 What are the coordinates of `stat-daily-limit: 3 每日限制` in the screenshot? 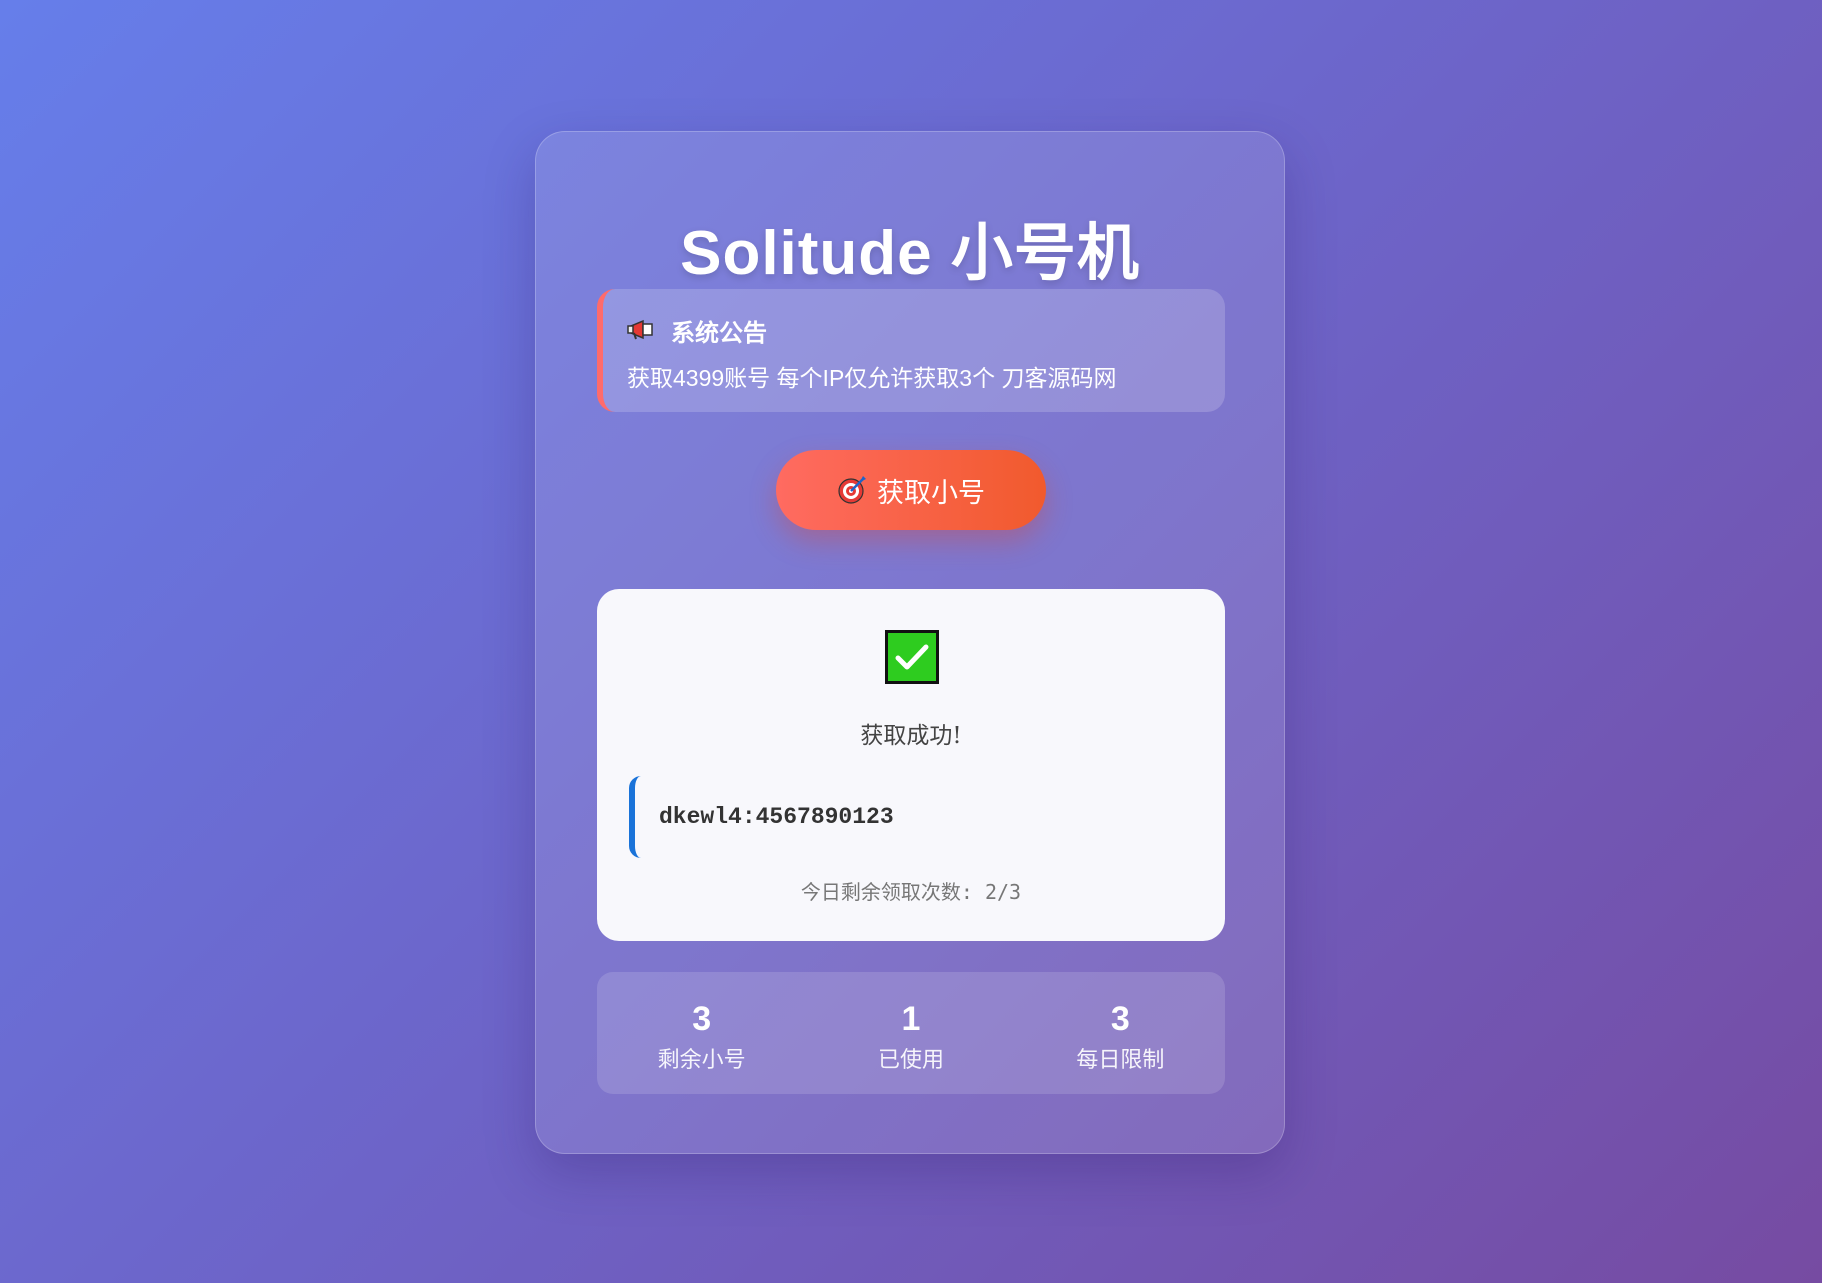 It's located at (1120, 1033).